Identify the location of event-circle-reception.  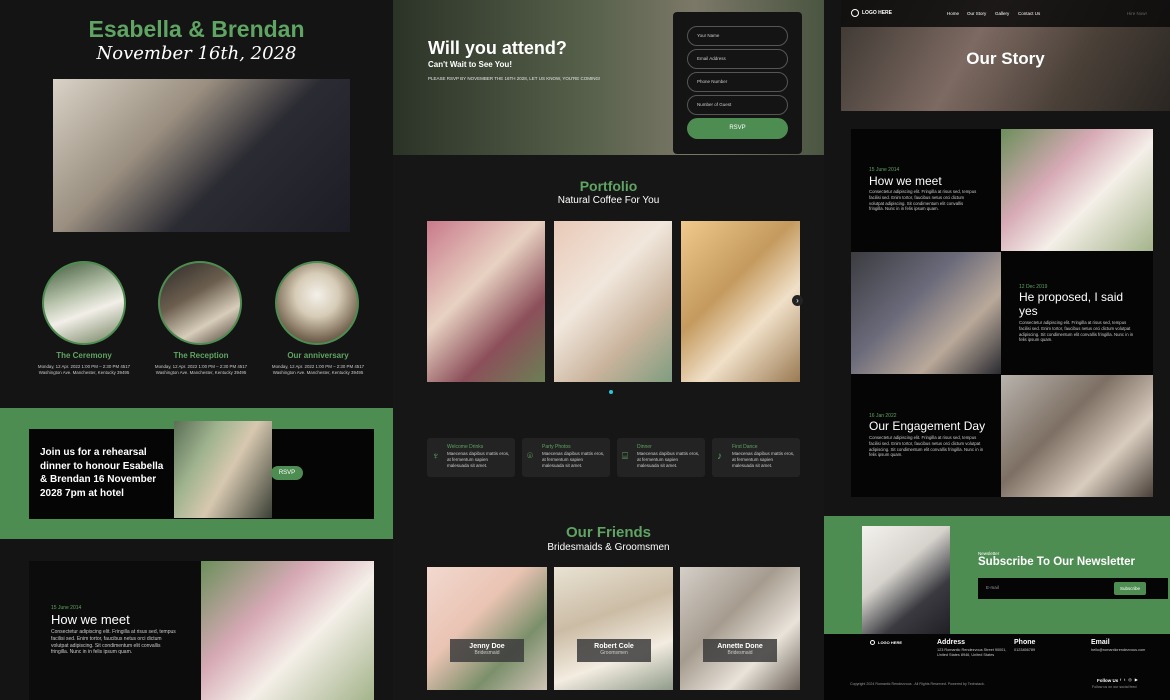
(200, 303).